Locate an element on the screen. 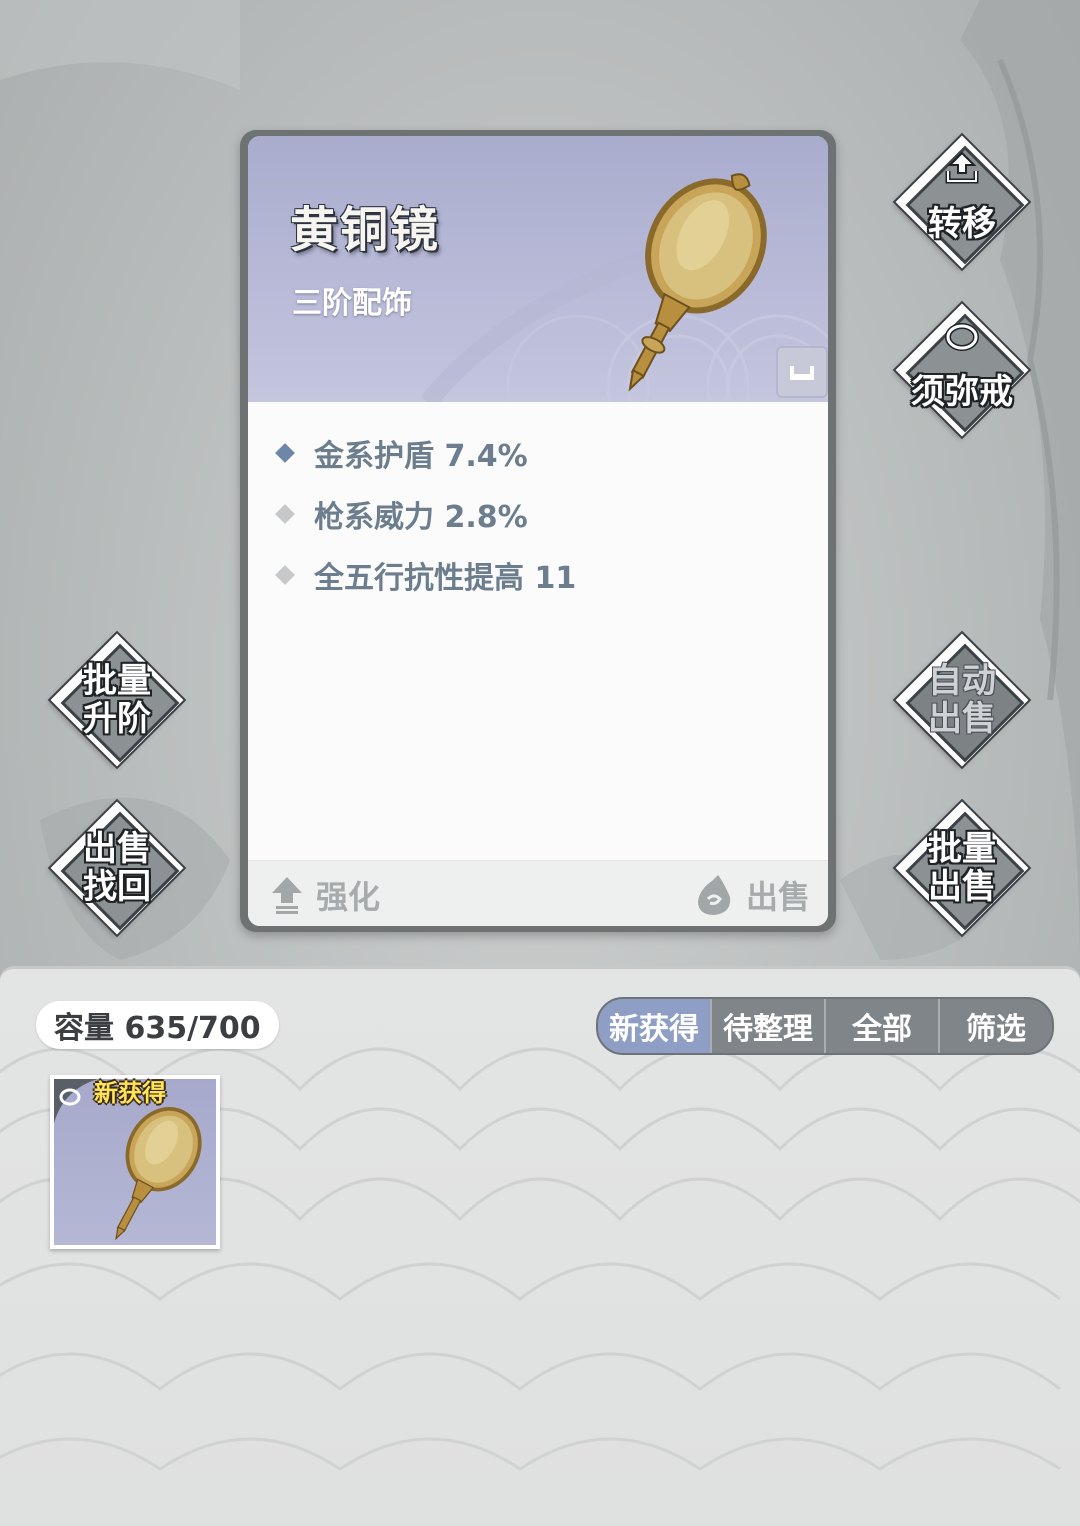  transfer-text: 转移 is located at coordinates (962, 224).